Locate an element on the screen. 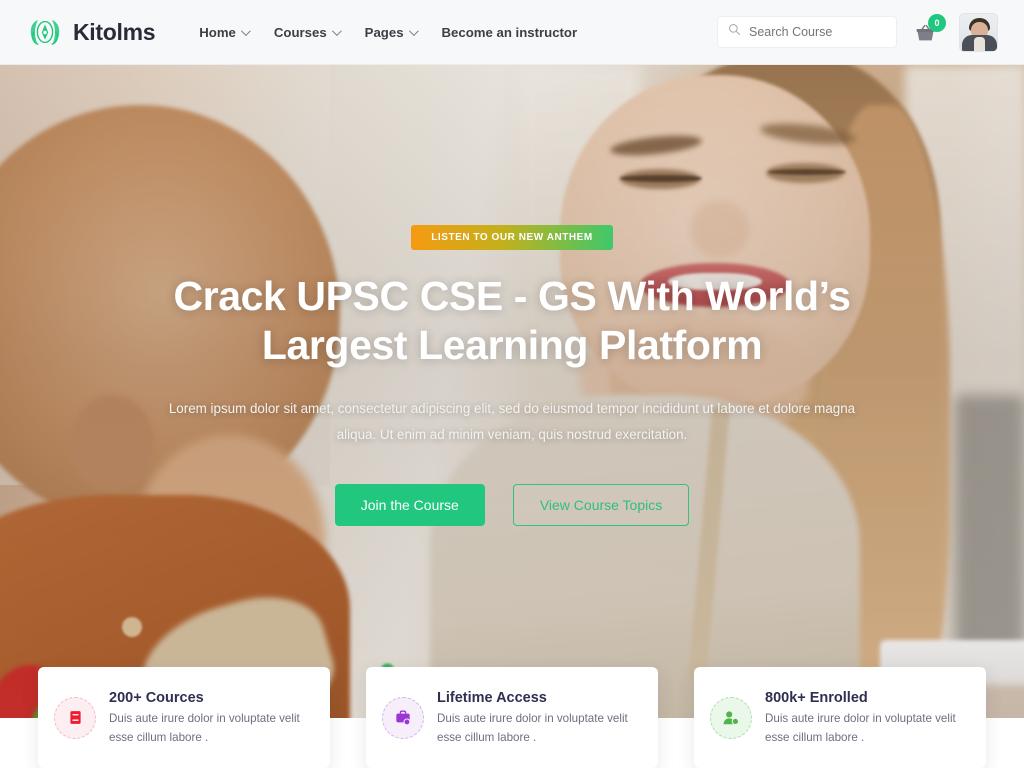  search-icon is located at coordinates (734, 32).